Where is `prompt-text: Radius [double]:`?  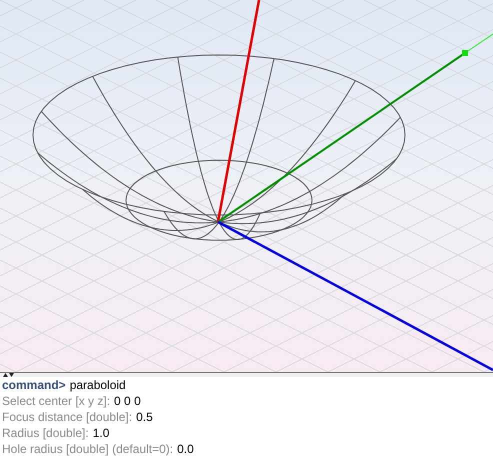
prompt-text: Radius [double]: is located at coordinates (45, 433).